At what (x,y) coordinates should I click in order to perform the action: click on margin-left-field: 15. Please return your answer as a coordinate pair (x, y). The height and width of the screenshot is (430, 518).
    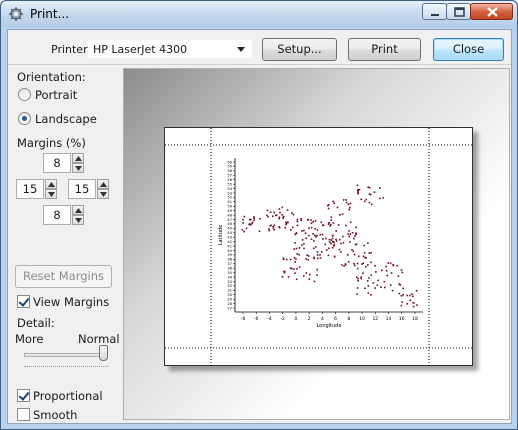
    Looking at the image, I should click on (30, 189).